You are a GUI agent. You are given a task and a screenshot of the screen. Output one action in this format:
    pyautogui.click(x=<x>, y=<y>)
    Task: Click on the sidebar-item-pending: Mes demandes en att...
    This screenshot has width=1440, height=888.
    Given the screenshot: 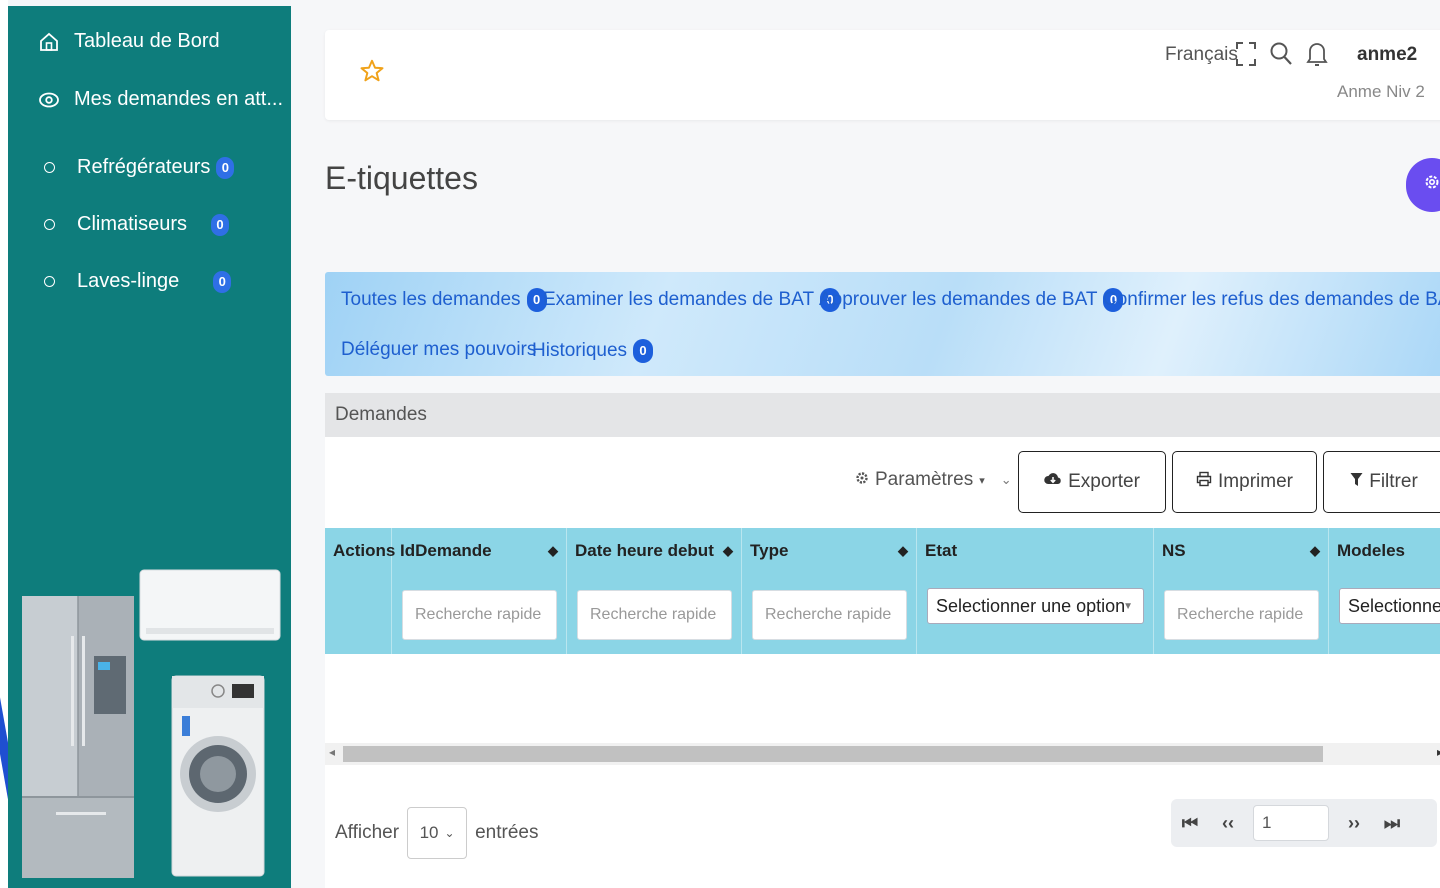 What is the action you would take?
    pyautogui.click(x=160, y=99)
    